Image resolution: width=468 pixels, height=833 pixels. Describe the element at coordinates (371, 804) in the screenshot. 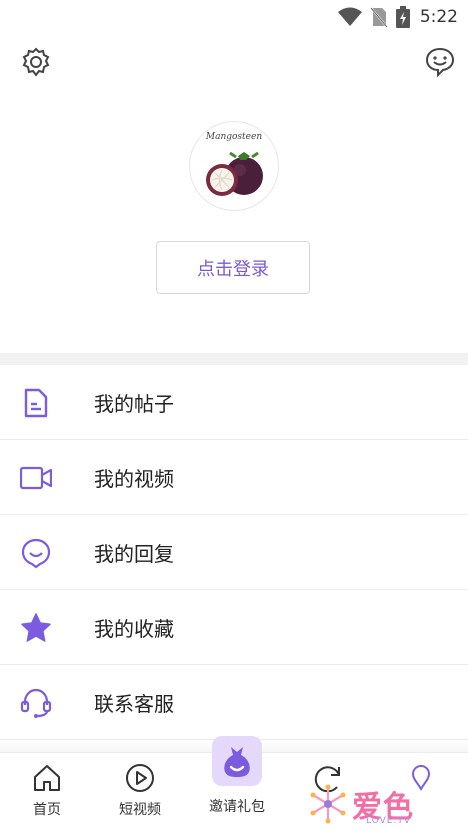

I see `watermark-logo: 爱色 LOVE.TV` at that location.